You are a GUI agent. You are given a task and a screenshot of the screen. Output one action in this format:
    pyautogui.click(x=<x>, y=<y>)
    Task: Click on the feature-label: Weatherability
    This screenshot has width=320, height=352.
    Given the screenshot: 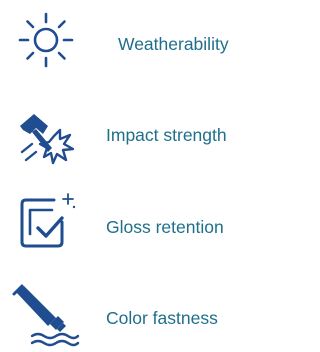 What is the action you would take?
    pyautogui.click(x=173, y=44)
    